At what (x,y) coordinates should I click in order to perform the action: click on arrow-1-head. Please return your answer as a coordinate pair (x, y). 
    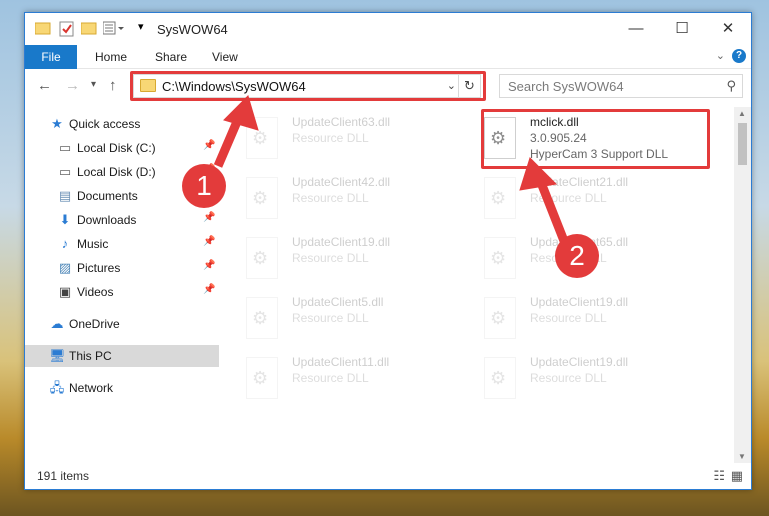
    Looking at the image, I should click on (241, 113).